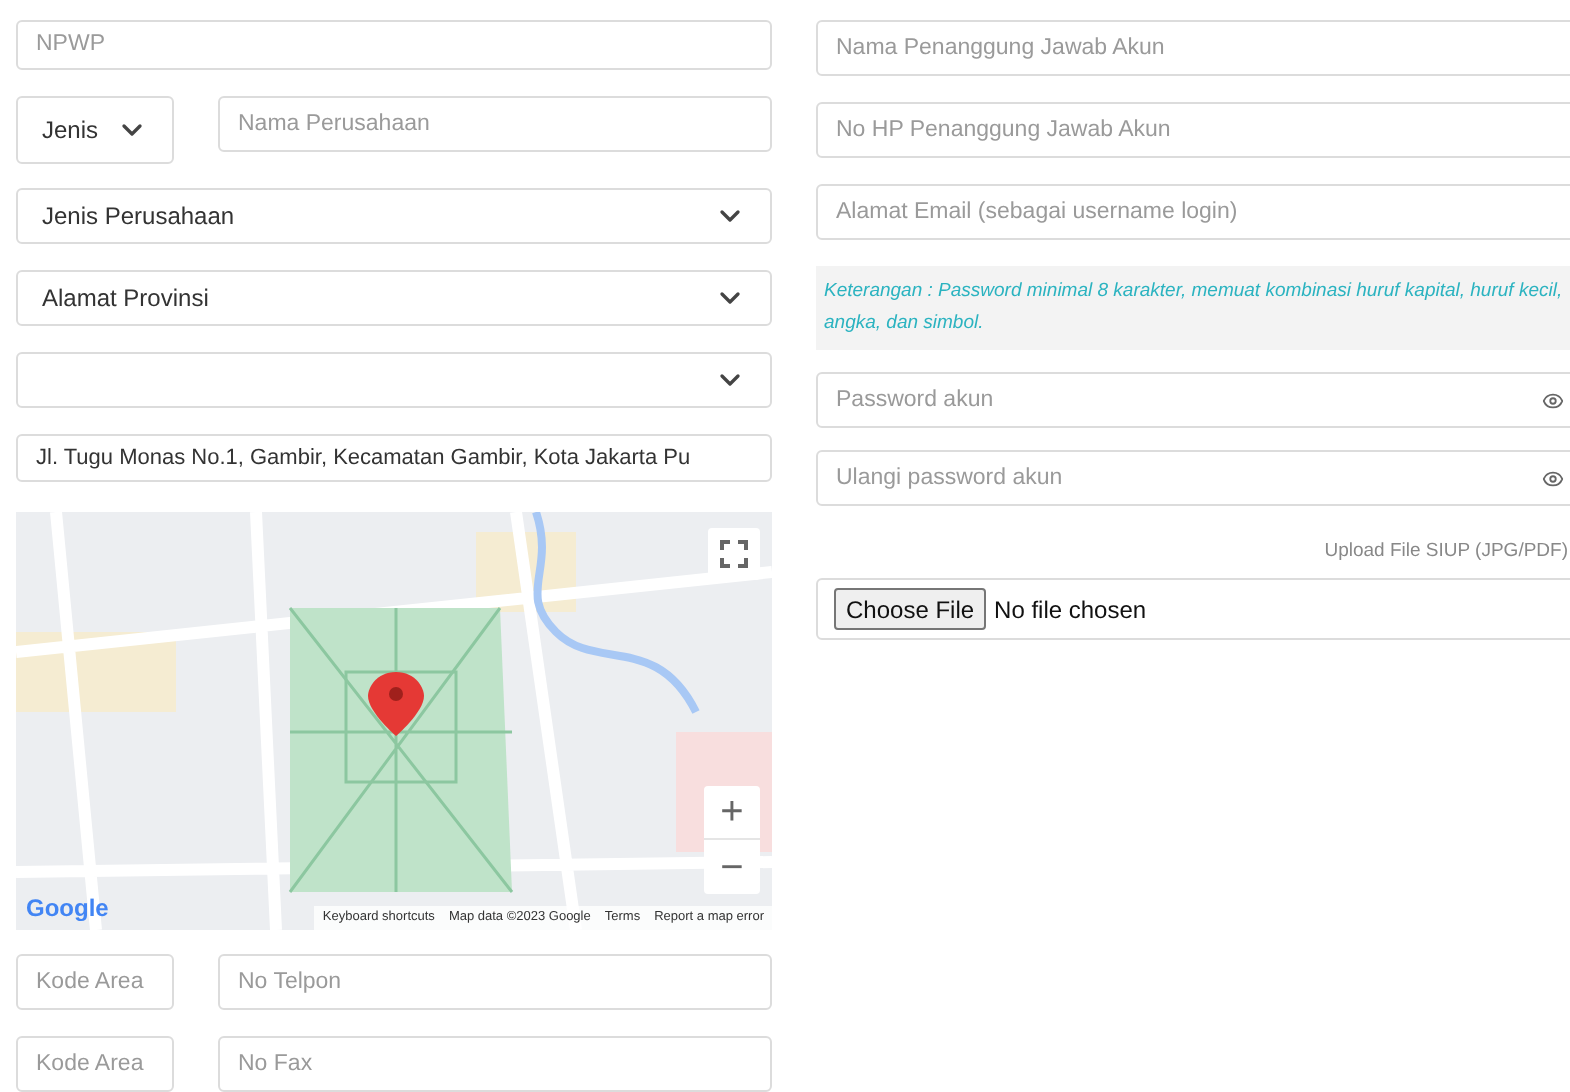 The image size is (1570, 1092). What do you see at coordinates (95, 129) in the screenshot?
I see `entity-type-select: Jenis` at bounding box center [95, 129].